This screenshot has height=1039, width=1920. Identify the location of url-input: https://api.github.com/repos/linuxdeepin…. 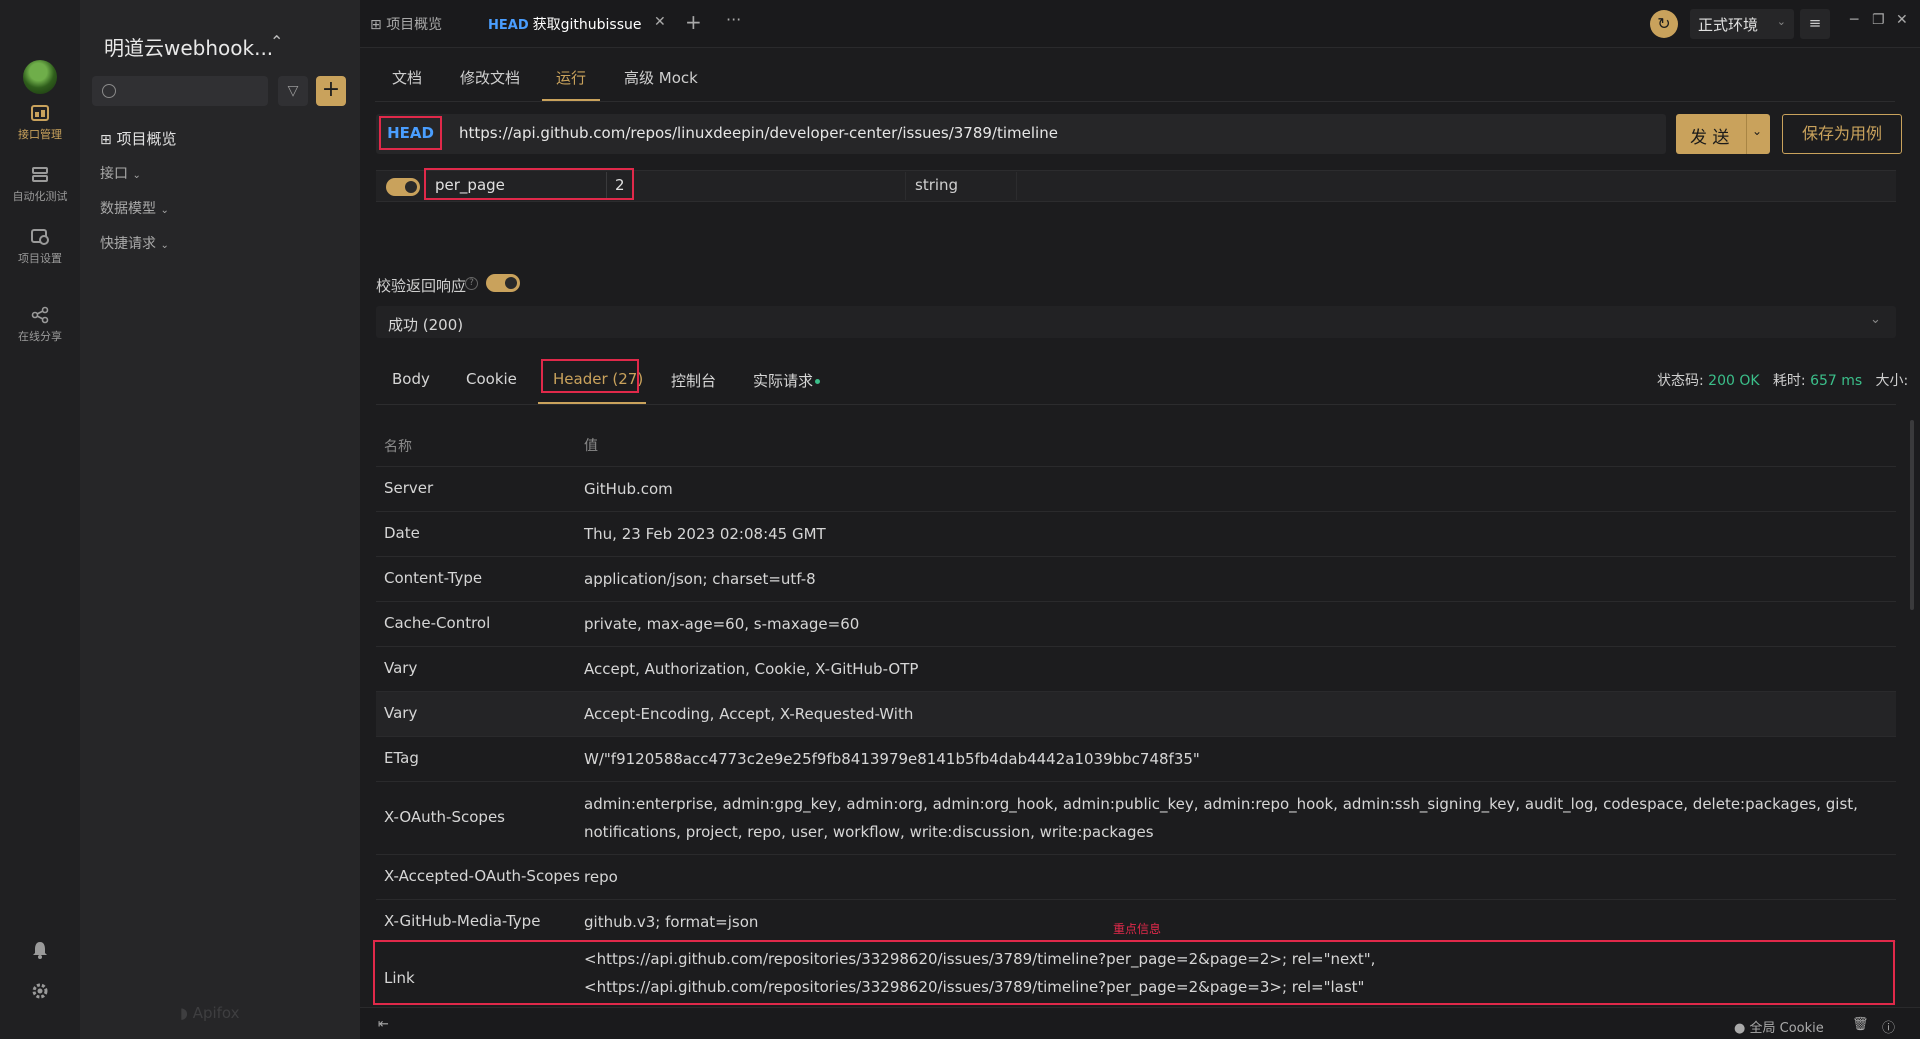
(758, 133).